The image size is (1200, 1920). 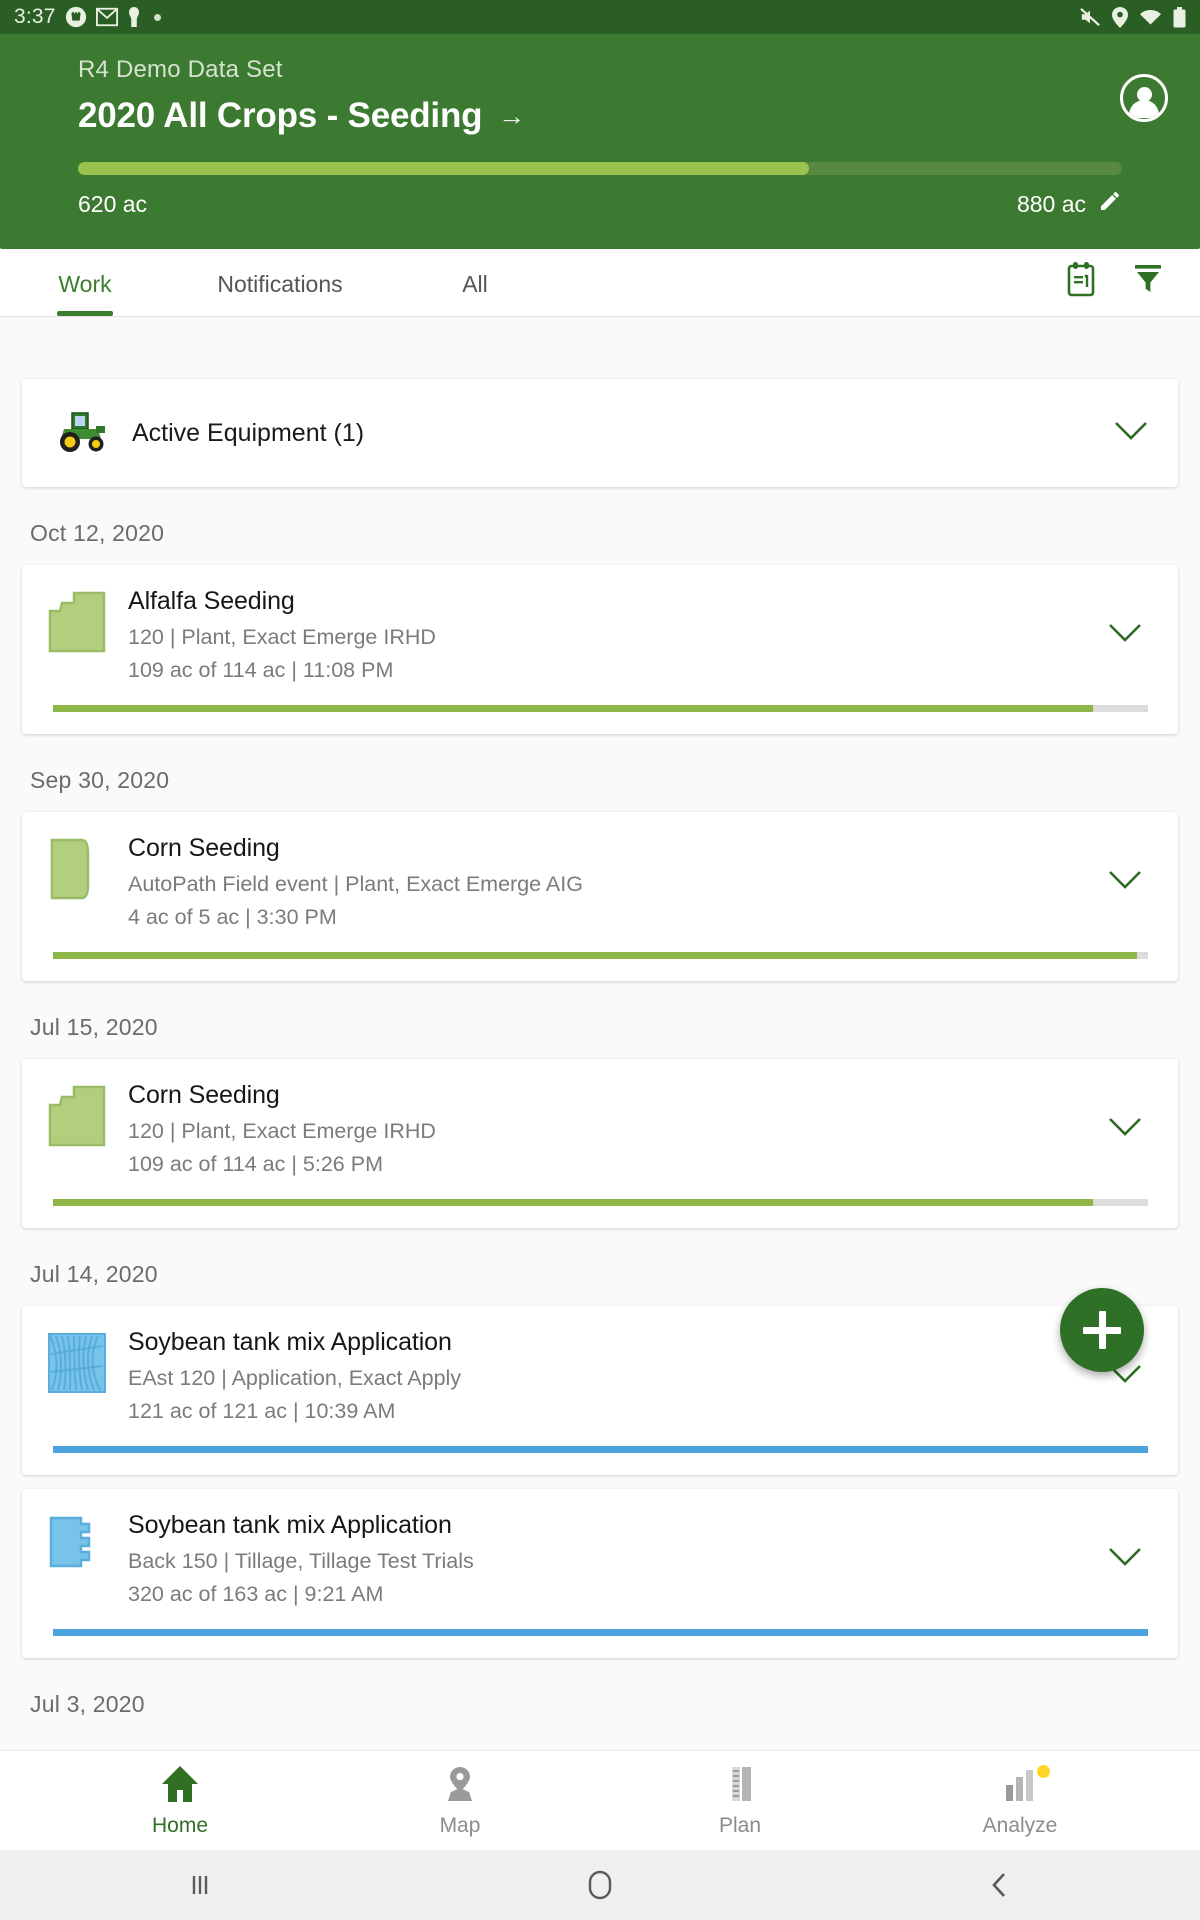 What do you see at coordinates (1110, 204) in the screenshot?
I see `pencil-icon` at bounding box center [1110, 204].